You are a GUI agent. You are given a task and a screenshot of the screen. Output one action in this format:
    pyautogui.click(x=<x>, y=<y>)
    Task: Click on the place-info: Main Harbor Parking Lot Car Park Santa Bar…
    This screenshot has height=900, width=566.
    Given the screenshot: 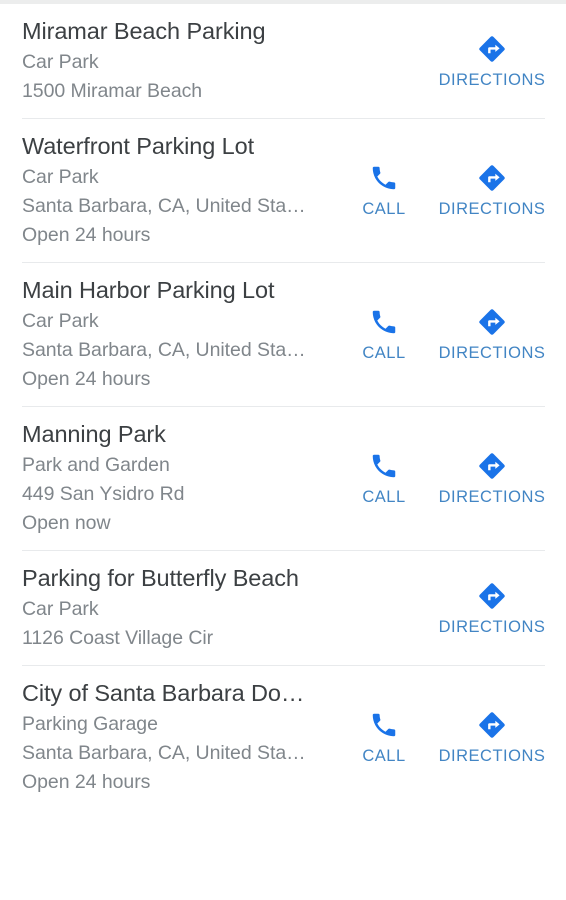 What is the action you would take?
    pyautogui.click(x=176, y=334)
    